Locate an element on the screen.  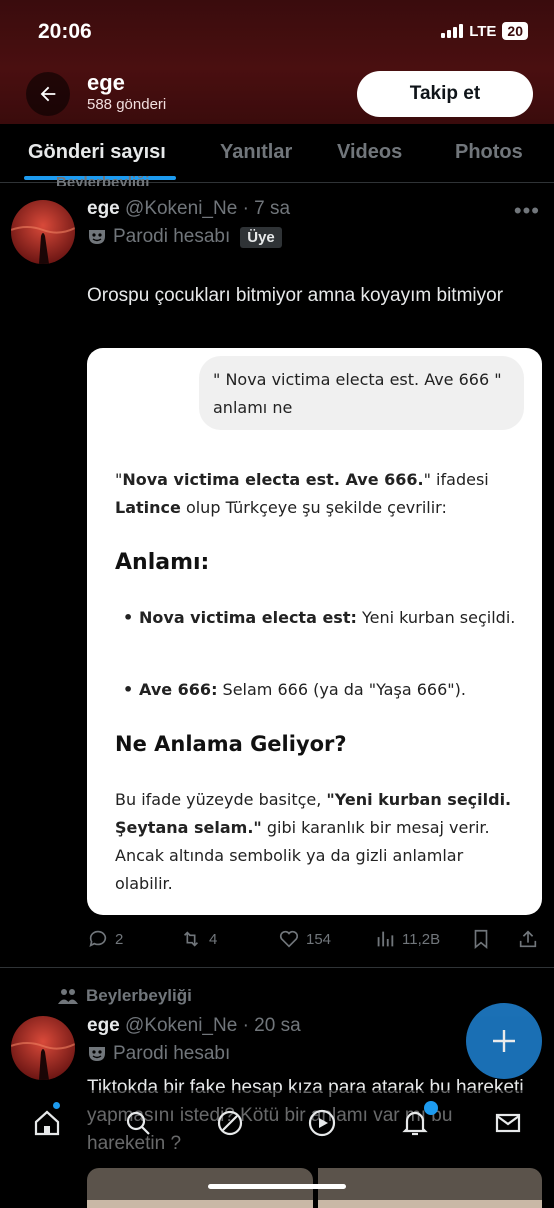
reply-button: 2 is located at coordinates (105, 939).